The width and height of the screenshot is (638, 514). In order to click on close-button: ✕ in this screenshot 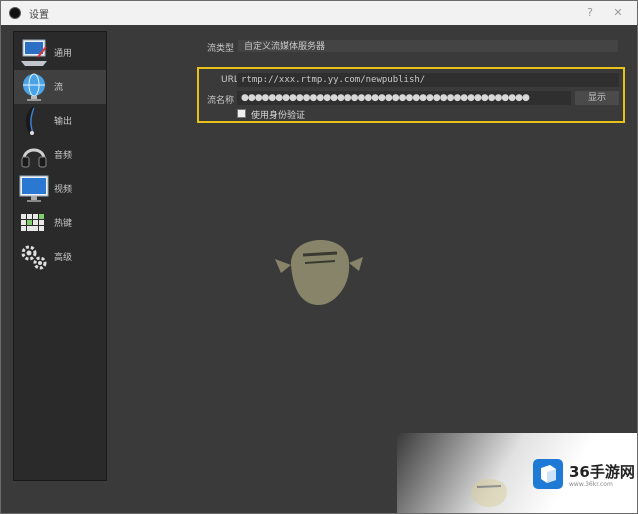, I will do `click(618, 13)`.